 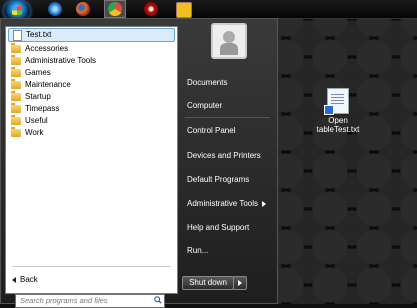 What do you see at coordinates (91, 109) in the screenshot?
I see `program-folder-timepass: Timepass` at bounding box center [91, 109].